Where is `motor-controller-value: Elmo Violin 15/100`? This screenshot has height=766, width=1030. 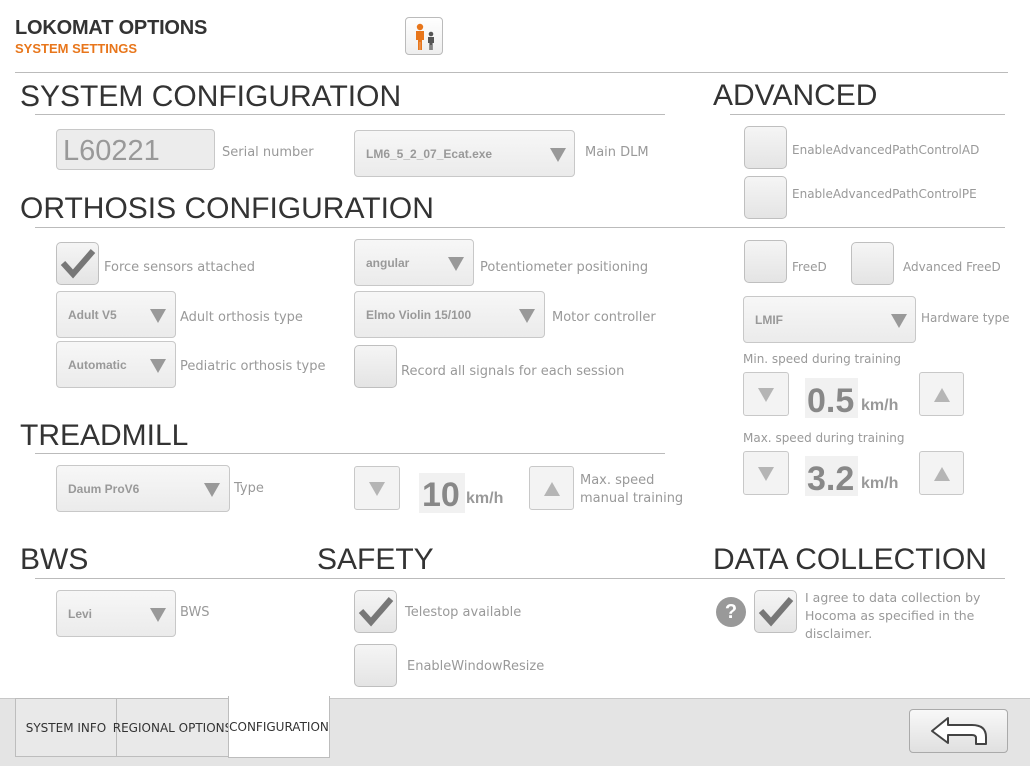 motor-controller-value: Elmo Violin 15/100 is located at coordinates (419, 315).